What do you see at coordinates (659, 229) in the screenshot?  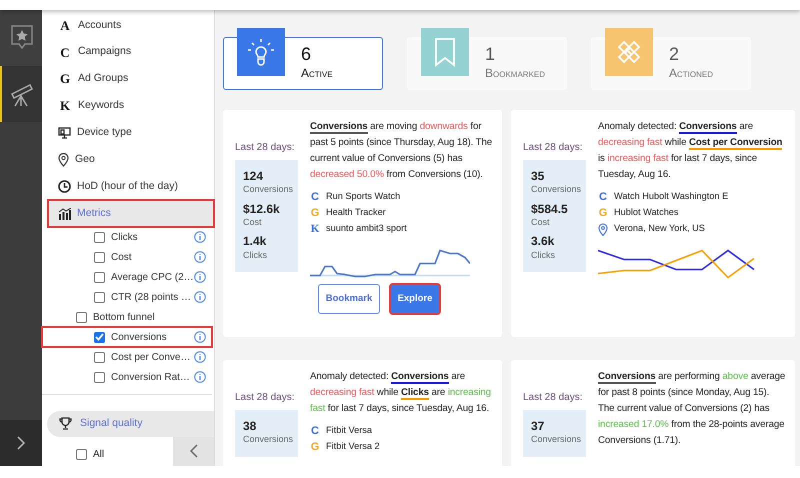 I see `entity-name: Verona, New York, US` at bounding box center [659, 229].